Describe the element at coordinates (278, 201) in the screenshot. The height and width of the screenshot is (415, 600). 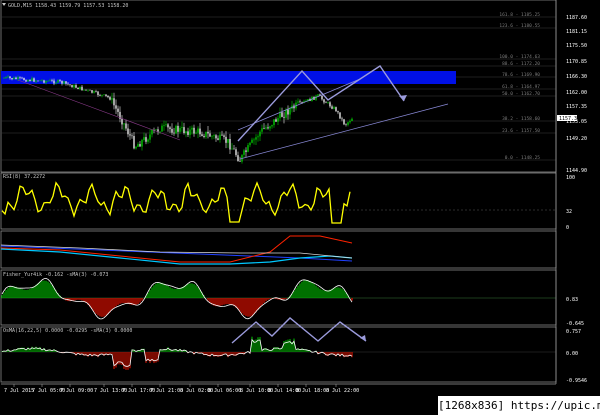
I see `rsi-panel: RSI(8) 37.2272` at that location.